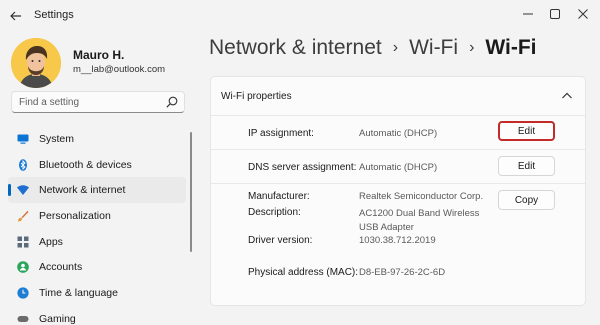 This screenshot has width=600, height=325. I want to click on sidebar-item-time-language: Time & language, so click(97, 293).